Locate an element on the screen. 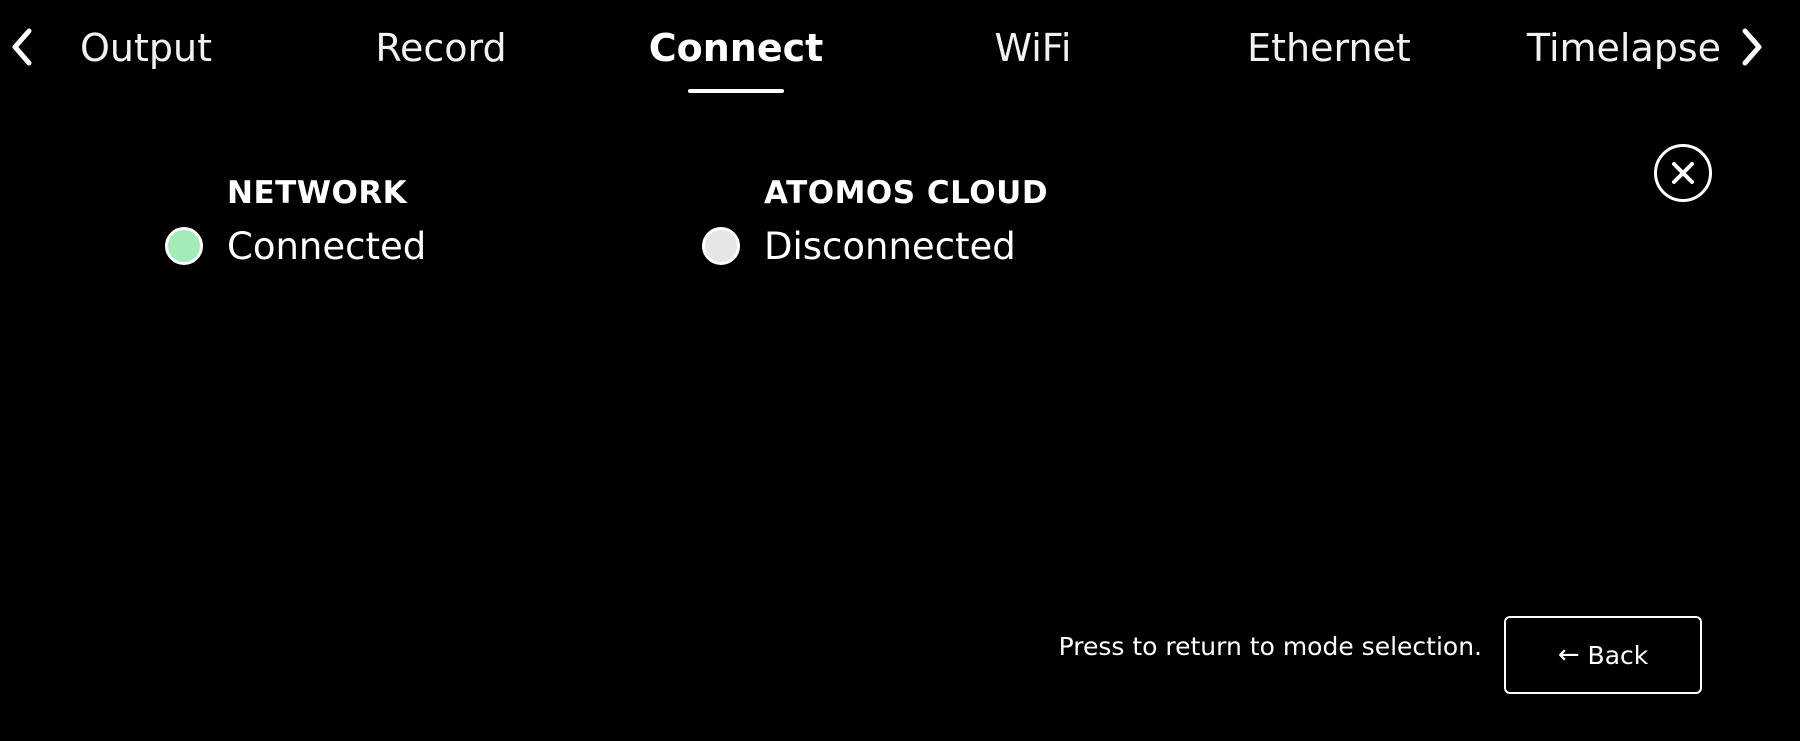  prev-tab-button is located at coordinates (22, 47).